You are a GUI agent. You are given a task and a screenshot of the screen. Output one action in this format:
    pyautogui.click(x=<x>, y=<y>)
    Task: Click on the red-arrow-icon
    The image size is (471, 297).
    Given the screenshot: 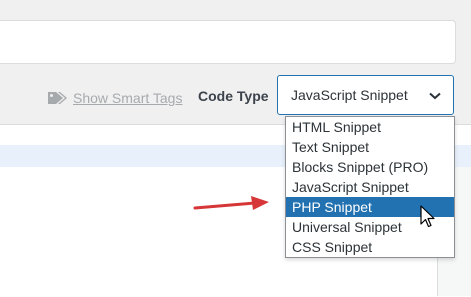 What is the action you would take?
    pyautogui.click(x=233, y=206)
    